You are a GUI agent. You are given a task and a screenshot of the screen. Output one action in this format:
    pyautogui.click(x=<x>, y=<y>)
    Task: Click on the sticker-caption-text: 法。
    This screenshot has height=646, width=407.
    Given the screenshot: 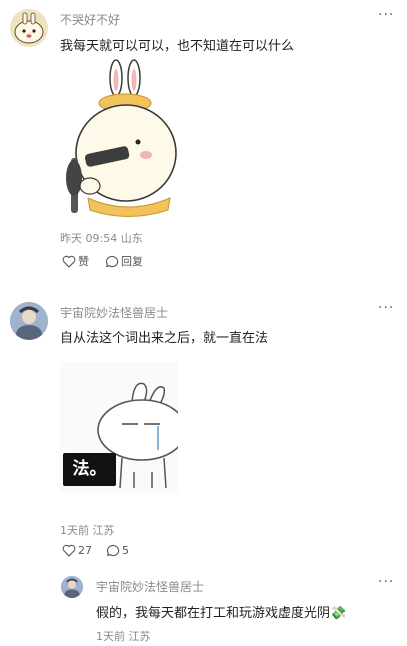 What is the action you would take?
    pyautogui.click(x=89, y=469)
    